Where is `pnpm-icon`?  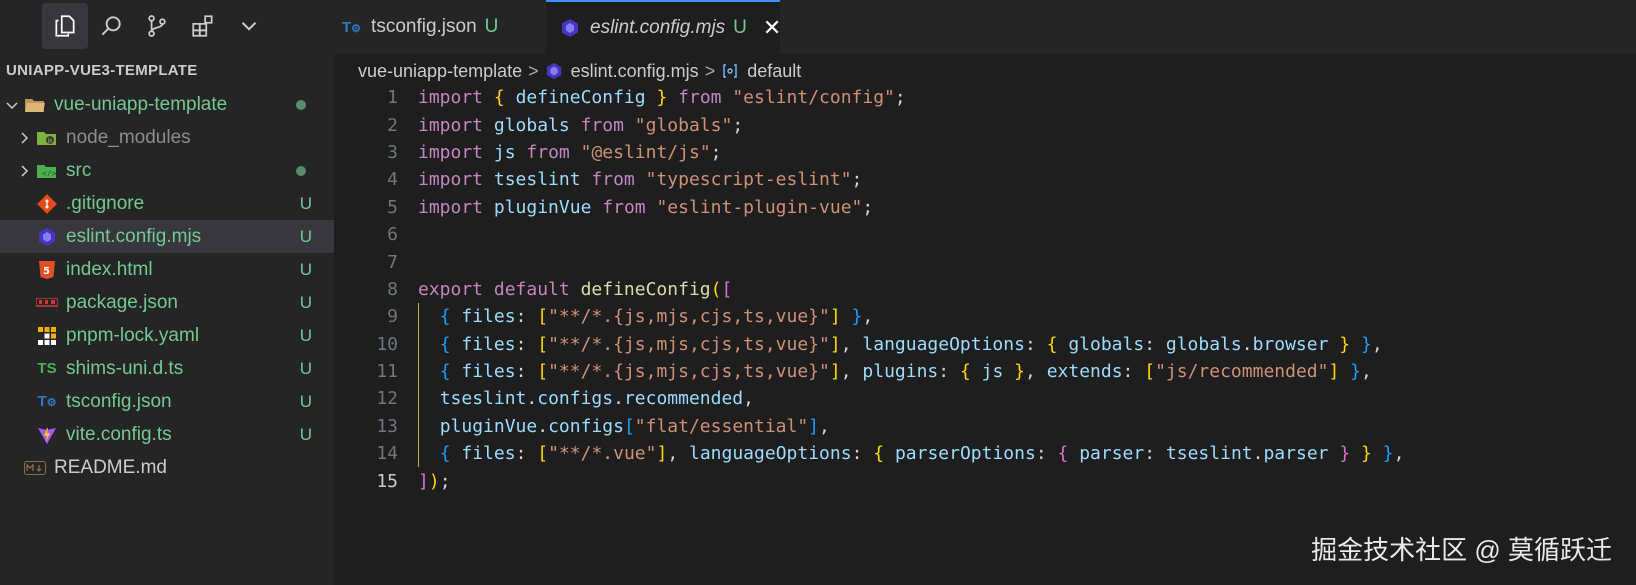
pnpm-icon is located at coordinates (47, 336).